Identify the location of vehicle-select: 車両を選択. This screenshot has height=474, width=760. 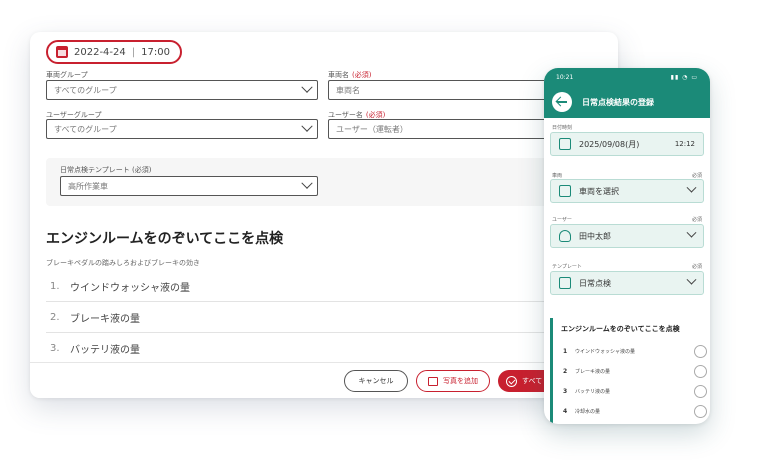
(627, 191).